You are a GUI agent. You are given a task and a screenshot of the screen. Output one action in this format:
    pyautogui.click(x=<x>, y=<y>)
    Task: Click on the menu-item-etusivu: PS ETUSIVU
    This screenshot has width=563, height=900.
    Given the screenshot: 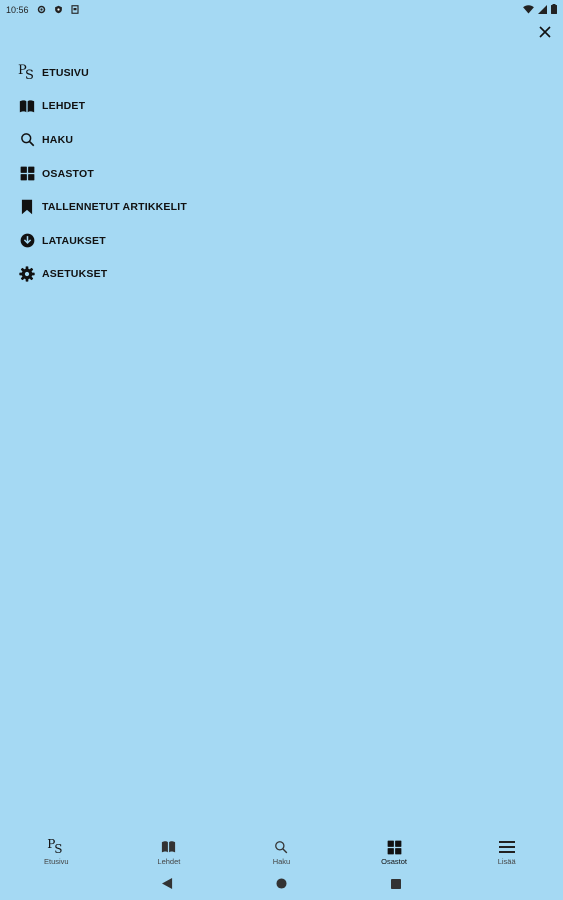 What is the action you would take?
    pyautogui.click(x=102, y=73)
    